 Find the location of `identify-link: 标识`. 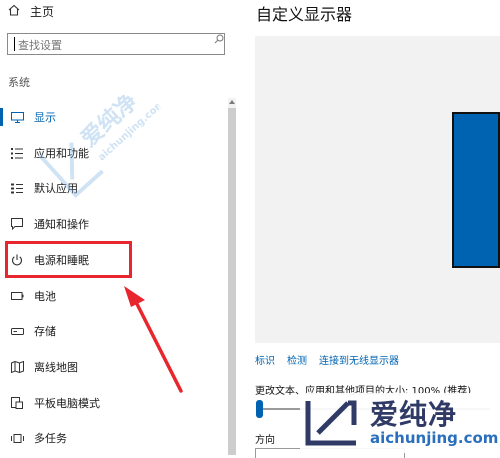

identify-link: 标识 is located at coordinates (265, 359).